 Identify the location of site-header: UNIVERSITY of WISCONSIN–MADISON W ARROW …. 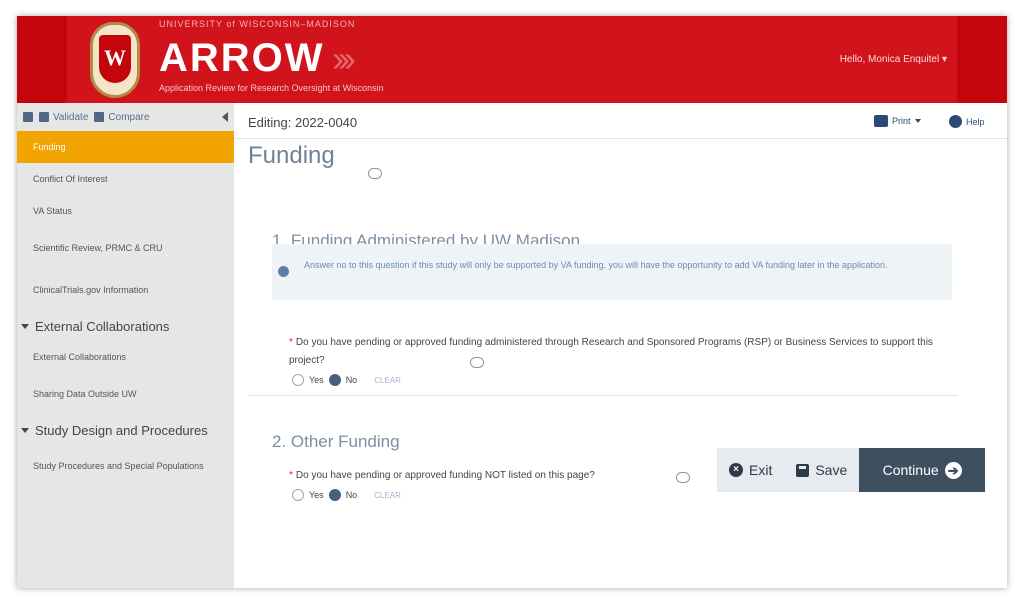
(512, 59).